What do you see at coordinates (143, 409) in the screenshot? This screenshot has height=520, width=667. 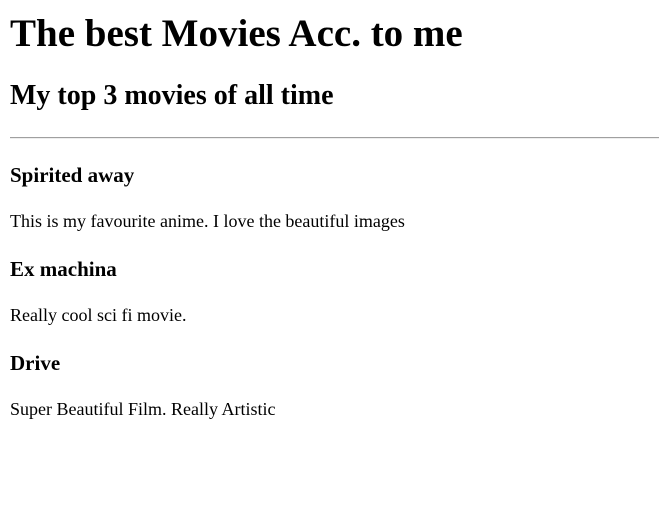 I see `movie-description: Super Beautiful Film. Really Artistic` at bounding box center [143, 409].